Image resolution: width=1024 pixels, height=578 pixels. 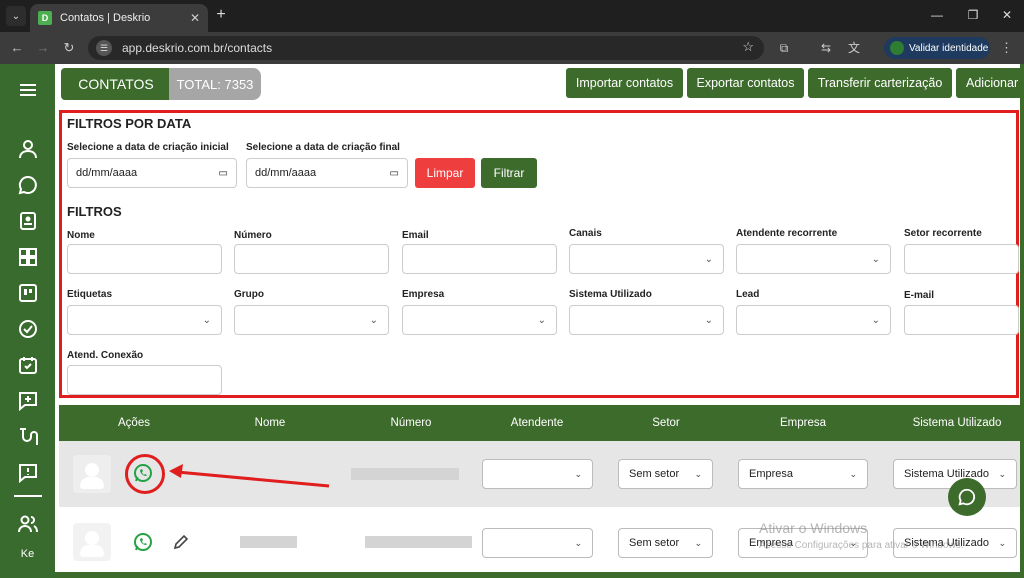 I want to click on users-group-icon, so click(x=28, y=524).